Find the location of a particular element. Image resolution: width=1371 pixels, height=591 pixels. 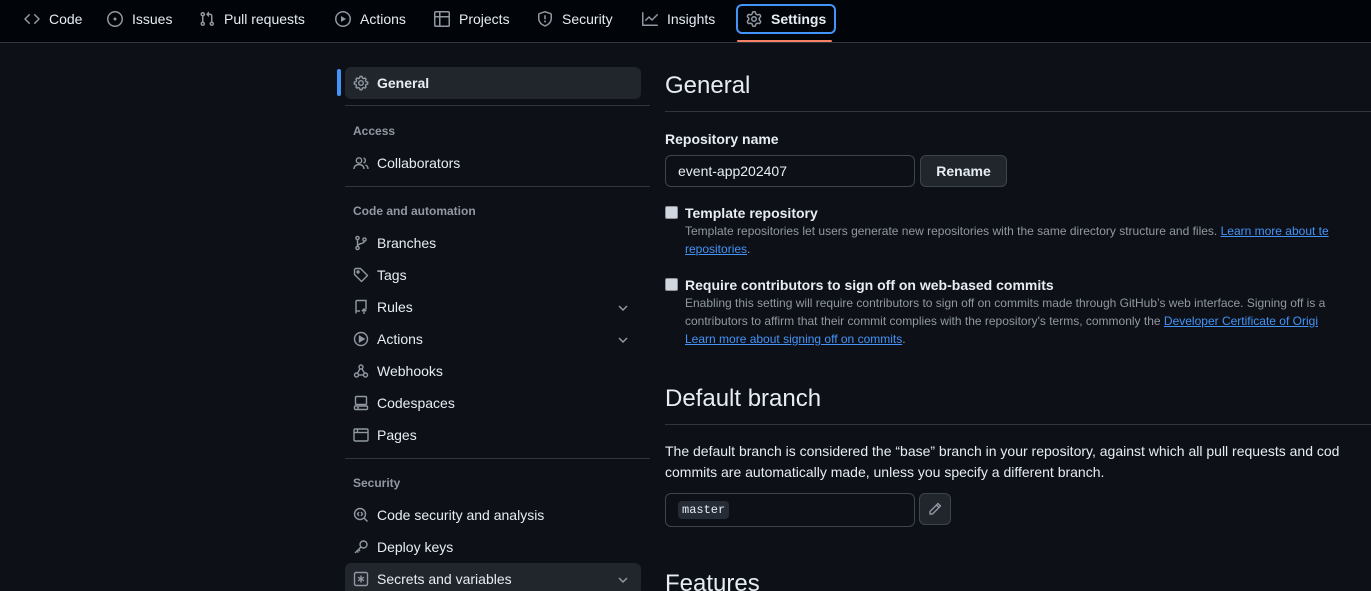

sidebar-item-label: Pages is located at coordinates (397, 435).